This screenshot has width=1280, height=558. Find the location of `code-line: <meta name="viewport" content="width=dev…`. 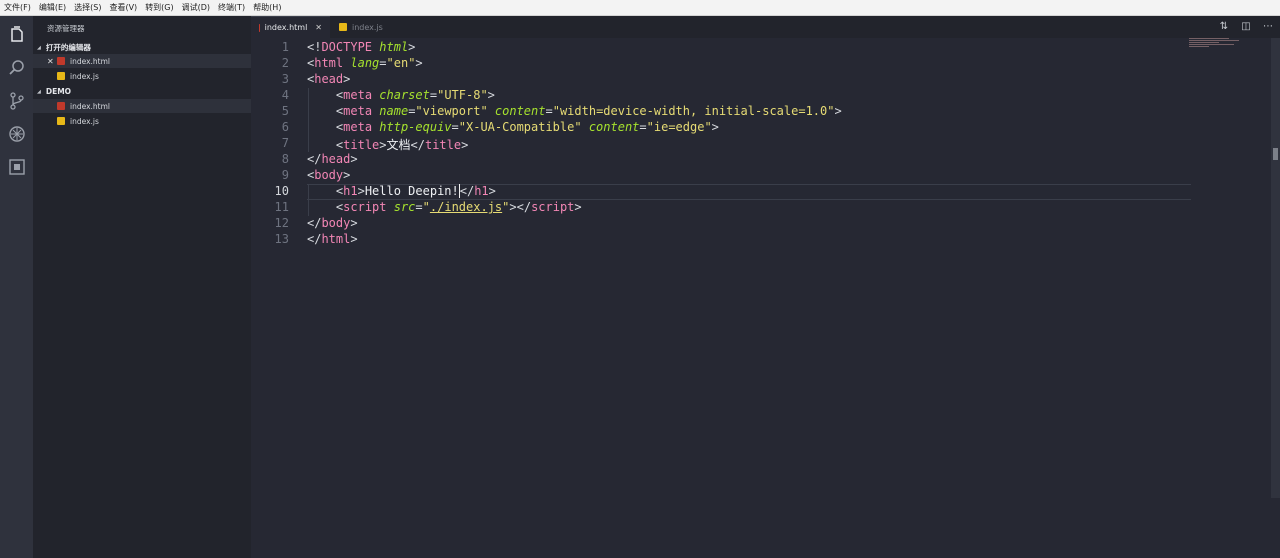

code-line: <meta name="viewport" content="width=dev… is located at coordinates (574, 111).